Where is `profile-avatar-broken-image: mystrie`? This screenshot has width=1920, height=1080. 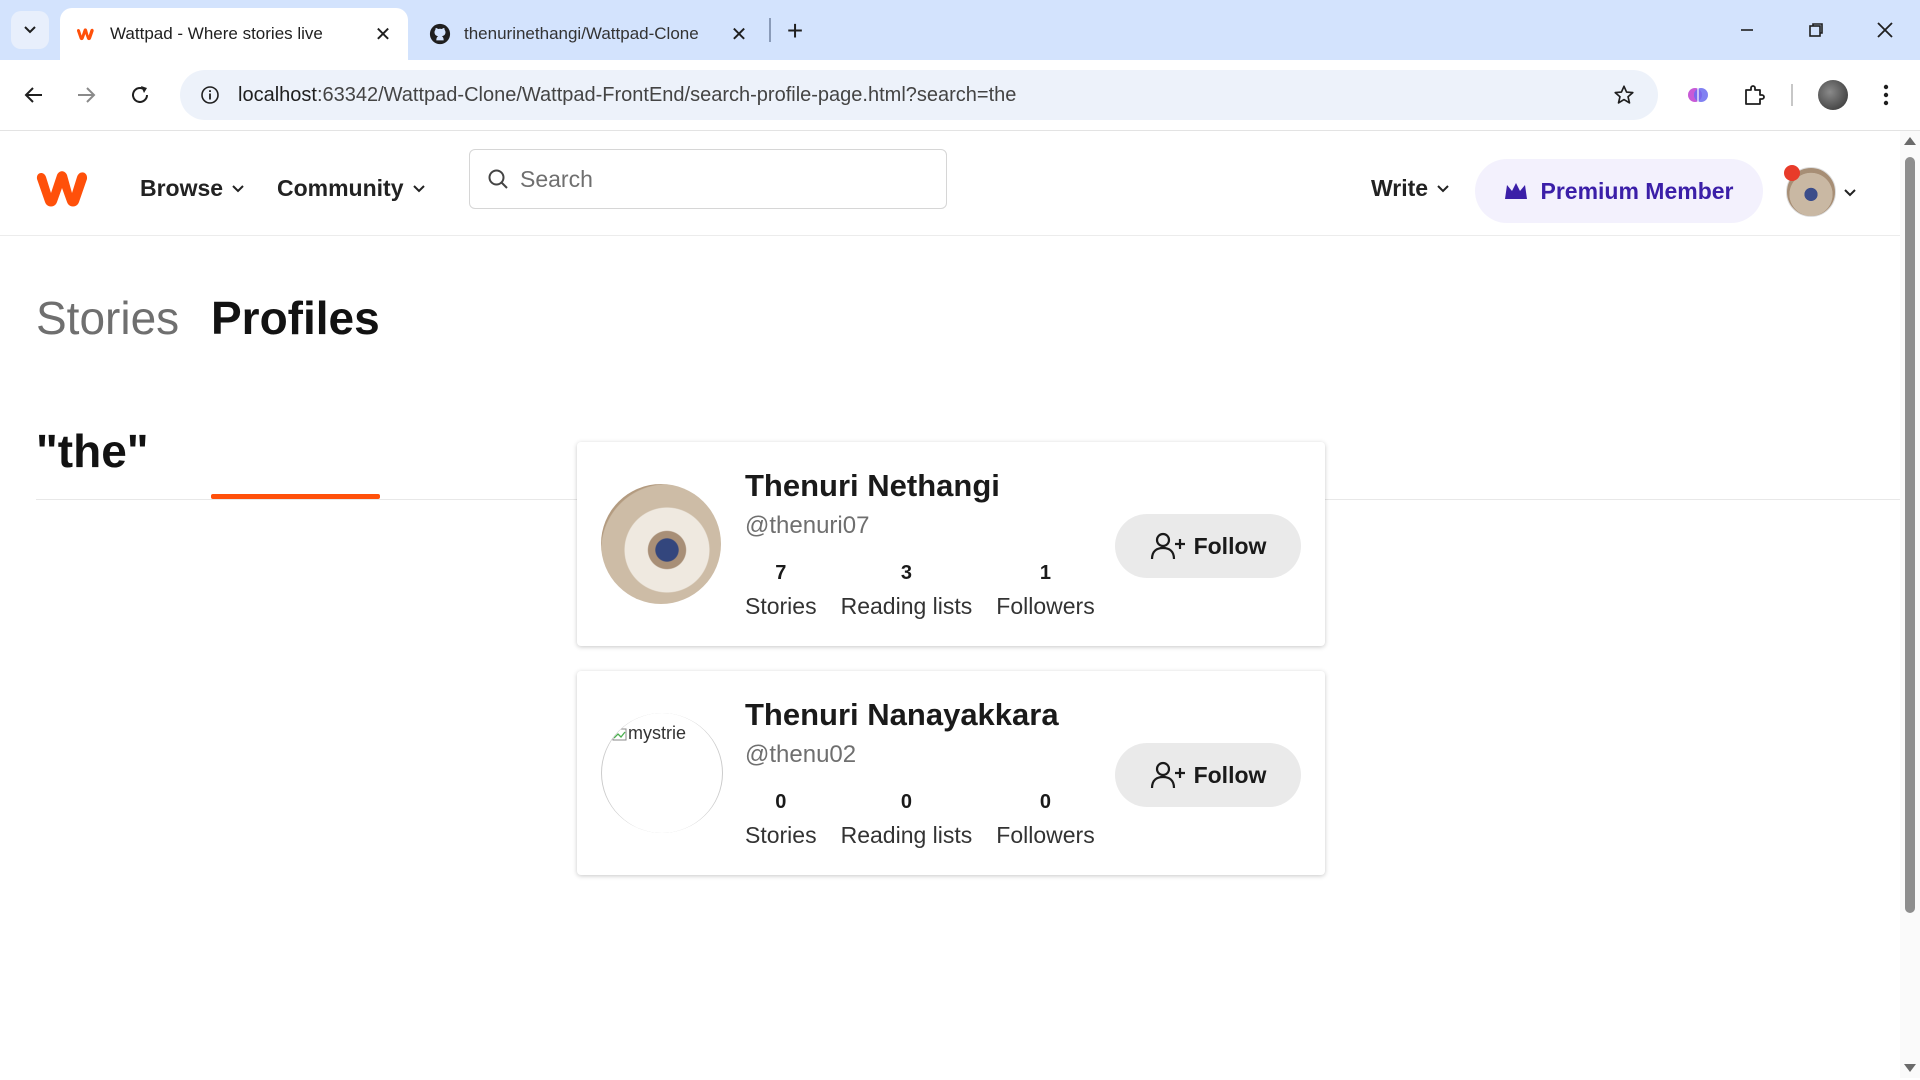
profile-avatar-broken-image: mystrie is located at coordinates (662, 773).